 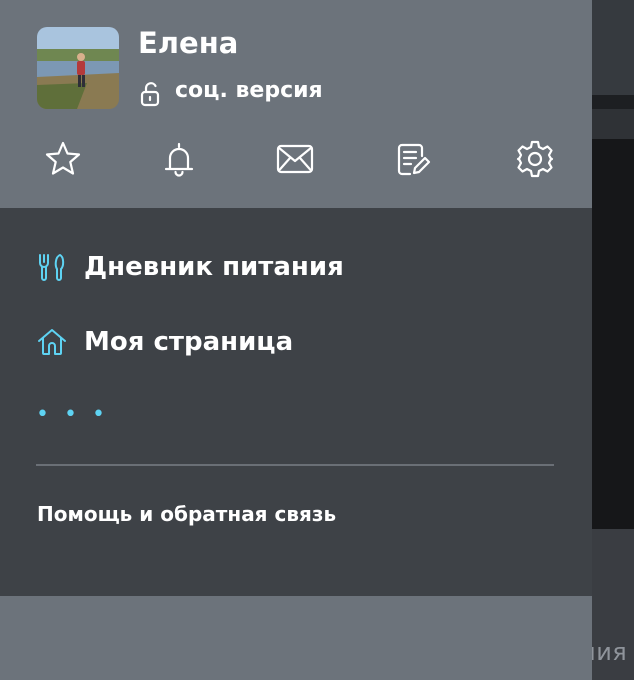 I want to click on fork-knife-icon, so click(x=52, y=267).